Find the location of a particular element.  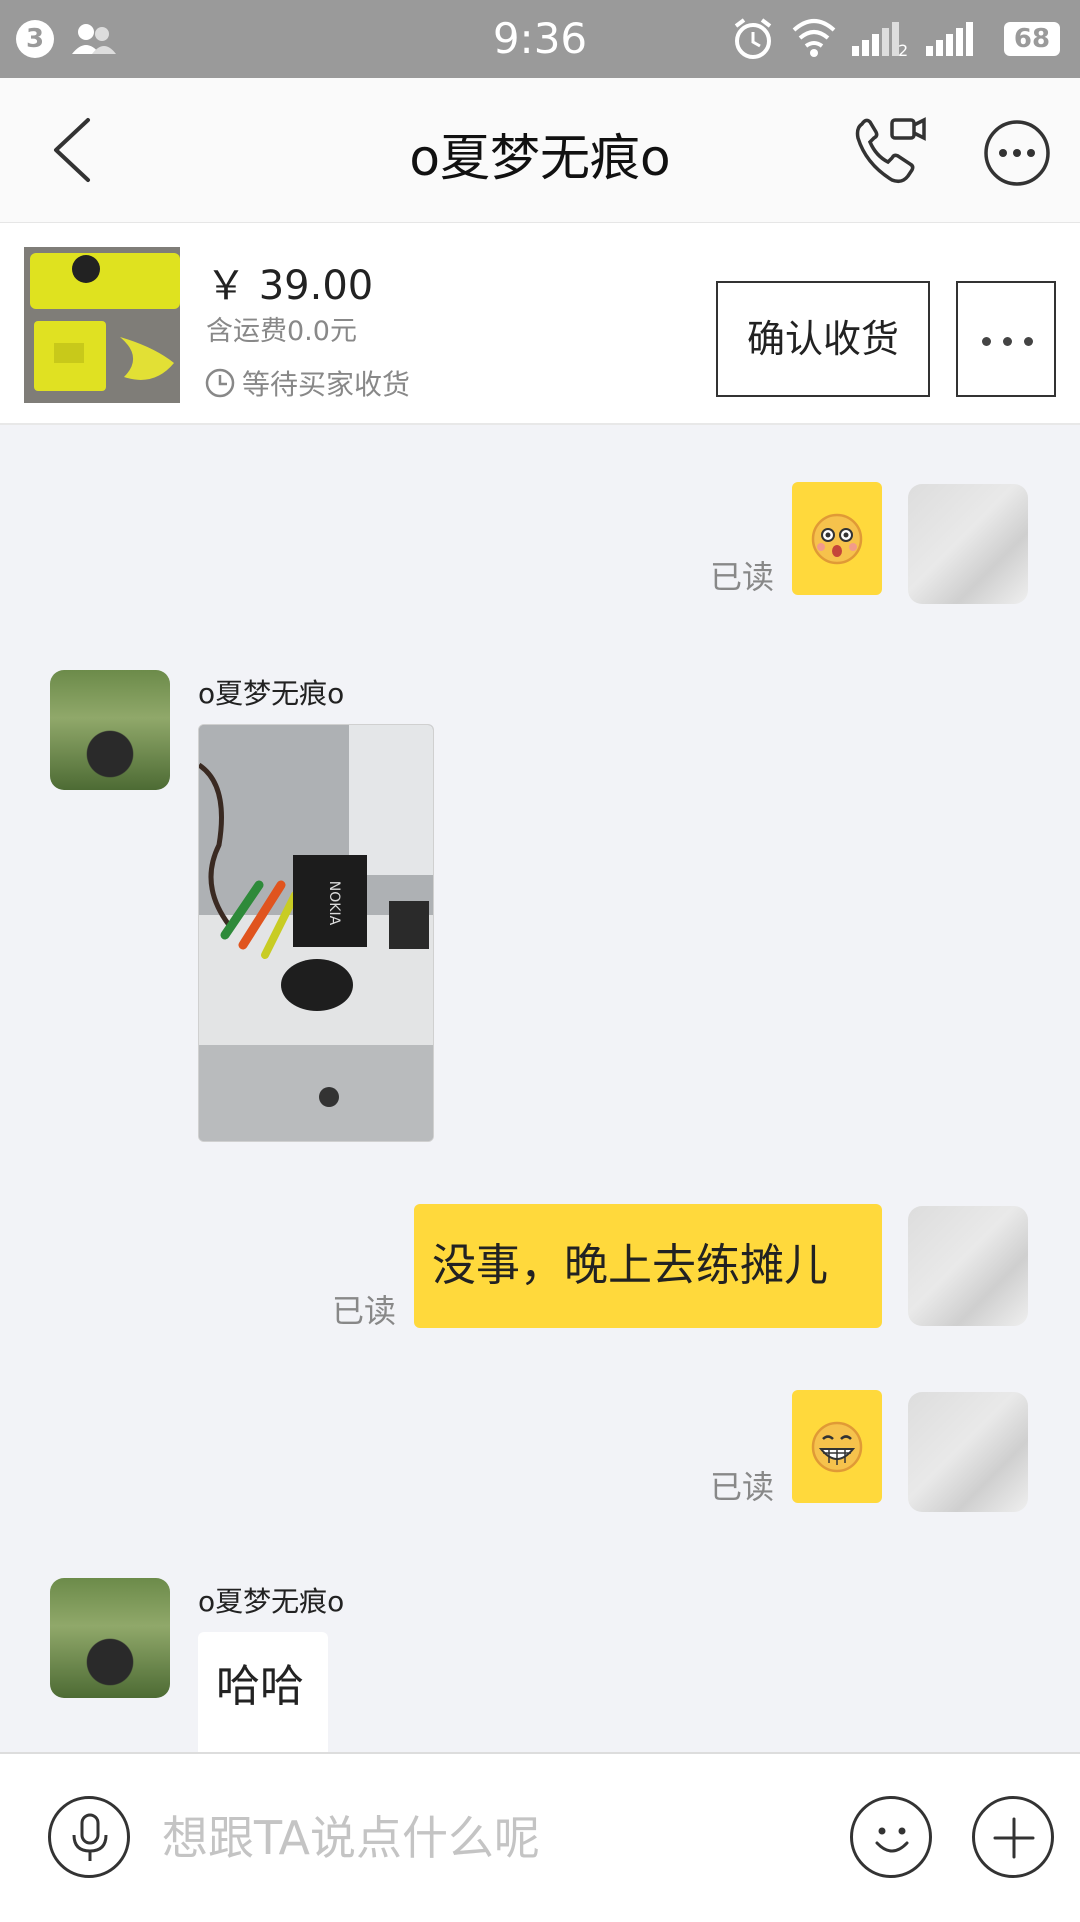

alarm-icon is located at coordinates (753, 38).